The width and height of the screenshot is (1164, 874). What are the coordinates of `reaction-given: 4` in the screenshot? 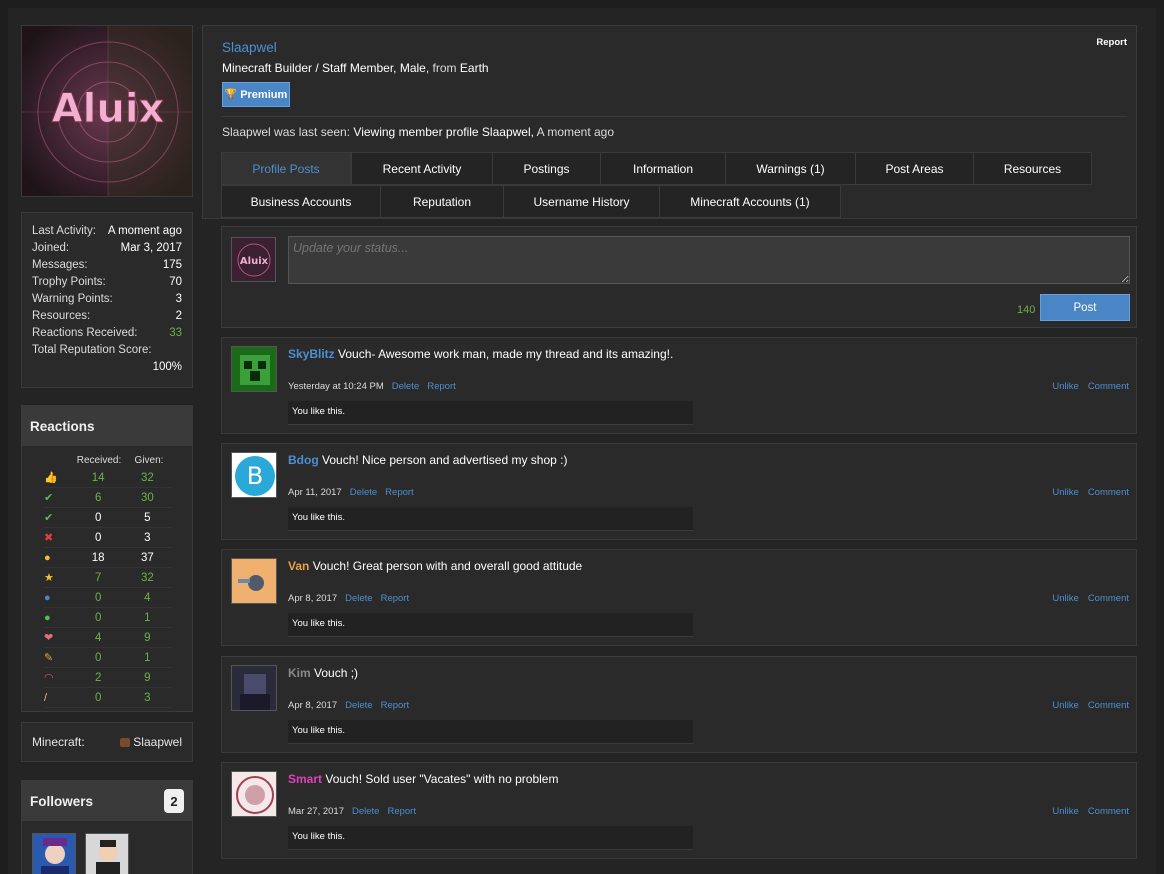 It's located at (147, 598).